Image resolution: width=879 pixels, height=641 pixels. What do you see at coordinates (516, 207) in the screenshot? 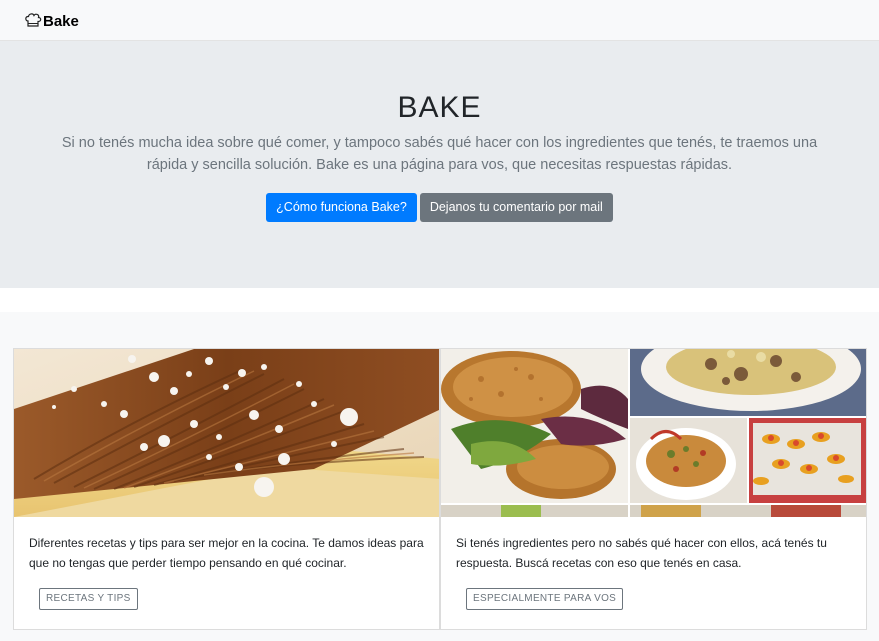
I see `email-comment-button: Dejanos tu comentario por mail` at bounding box center [516, 207].